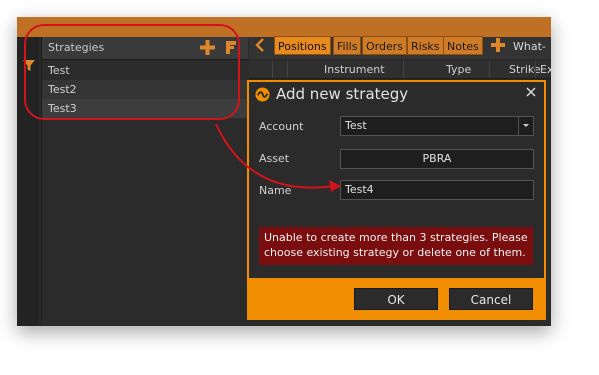 This screenshot has width=599, height=375. Describe the element at coordinates (278, 157) in the screenshot. I see `annotation-arrow` at that location.